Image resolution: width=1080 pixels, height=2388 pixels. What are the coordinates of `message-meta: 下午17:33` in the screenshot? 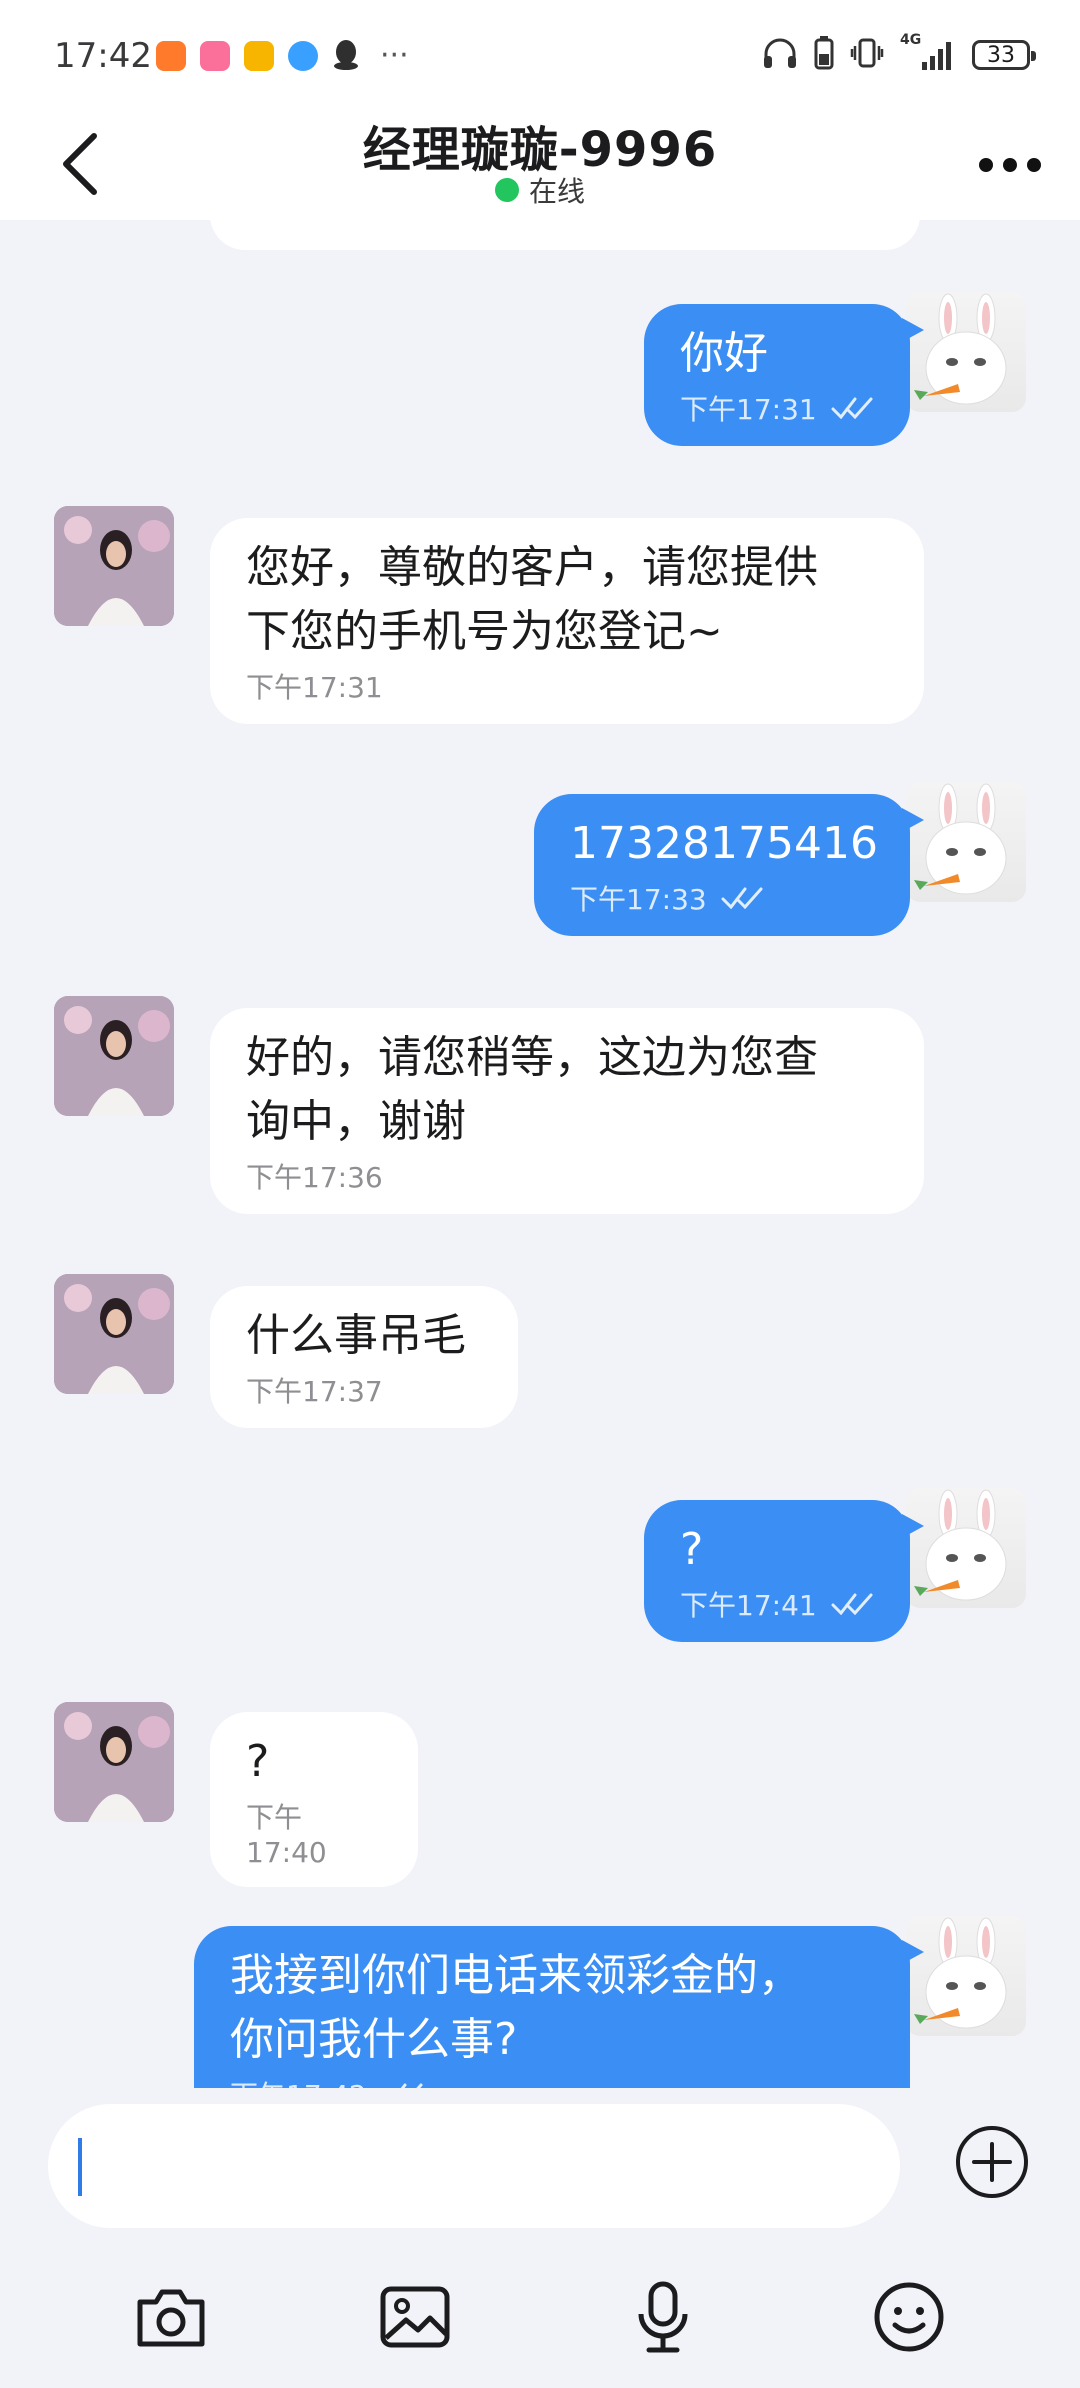 It's located at (722, 898).